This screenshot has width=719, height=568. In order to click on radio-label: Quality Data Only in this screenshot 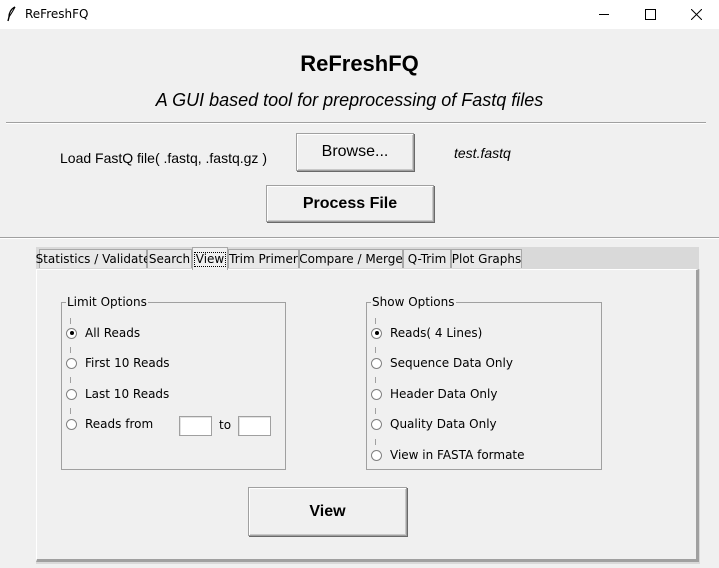, I will do `click(443, 424)`.